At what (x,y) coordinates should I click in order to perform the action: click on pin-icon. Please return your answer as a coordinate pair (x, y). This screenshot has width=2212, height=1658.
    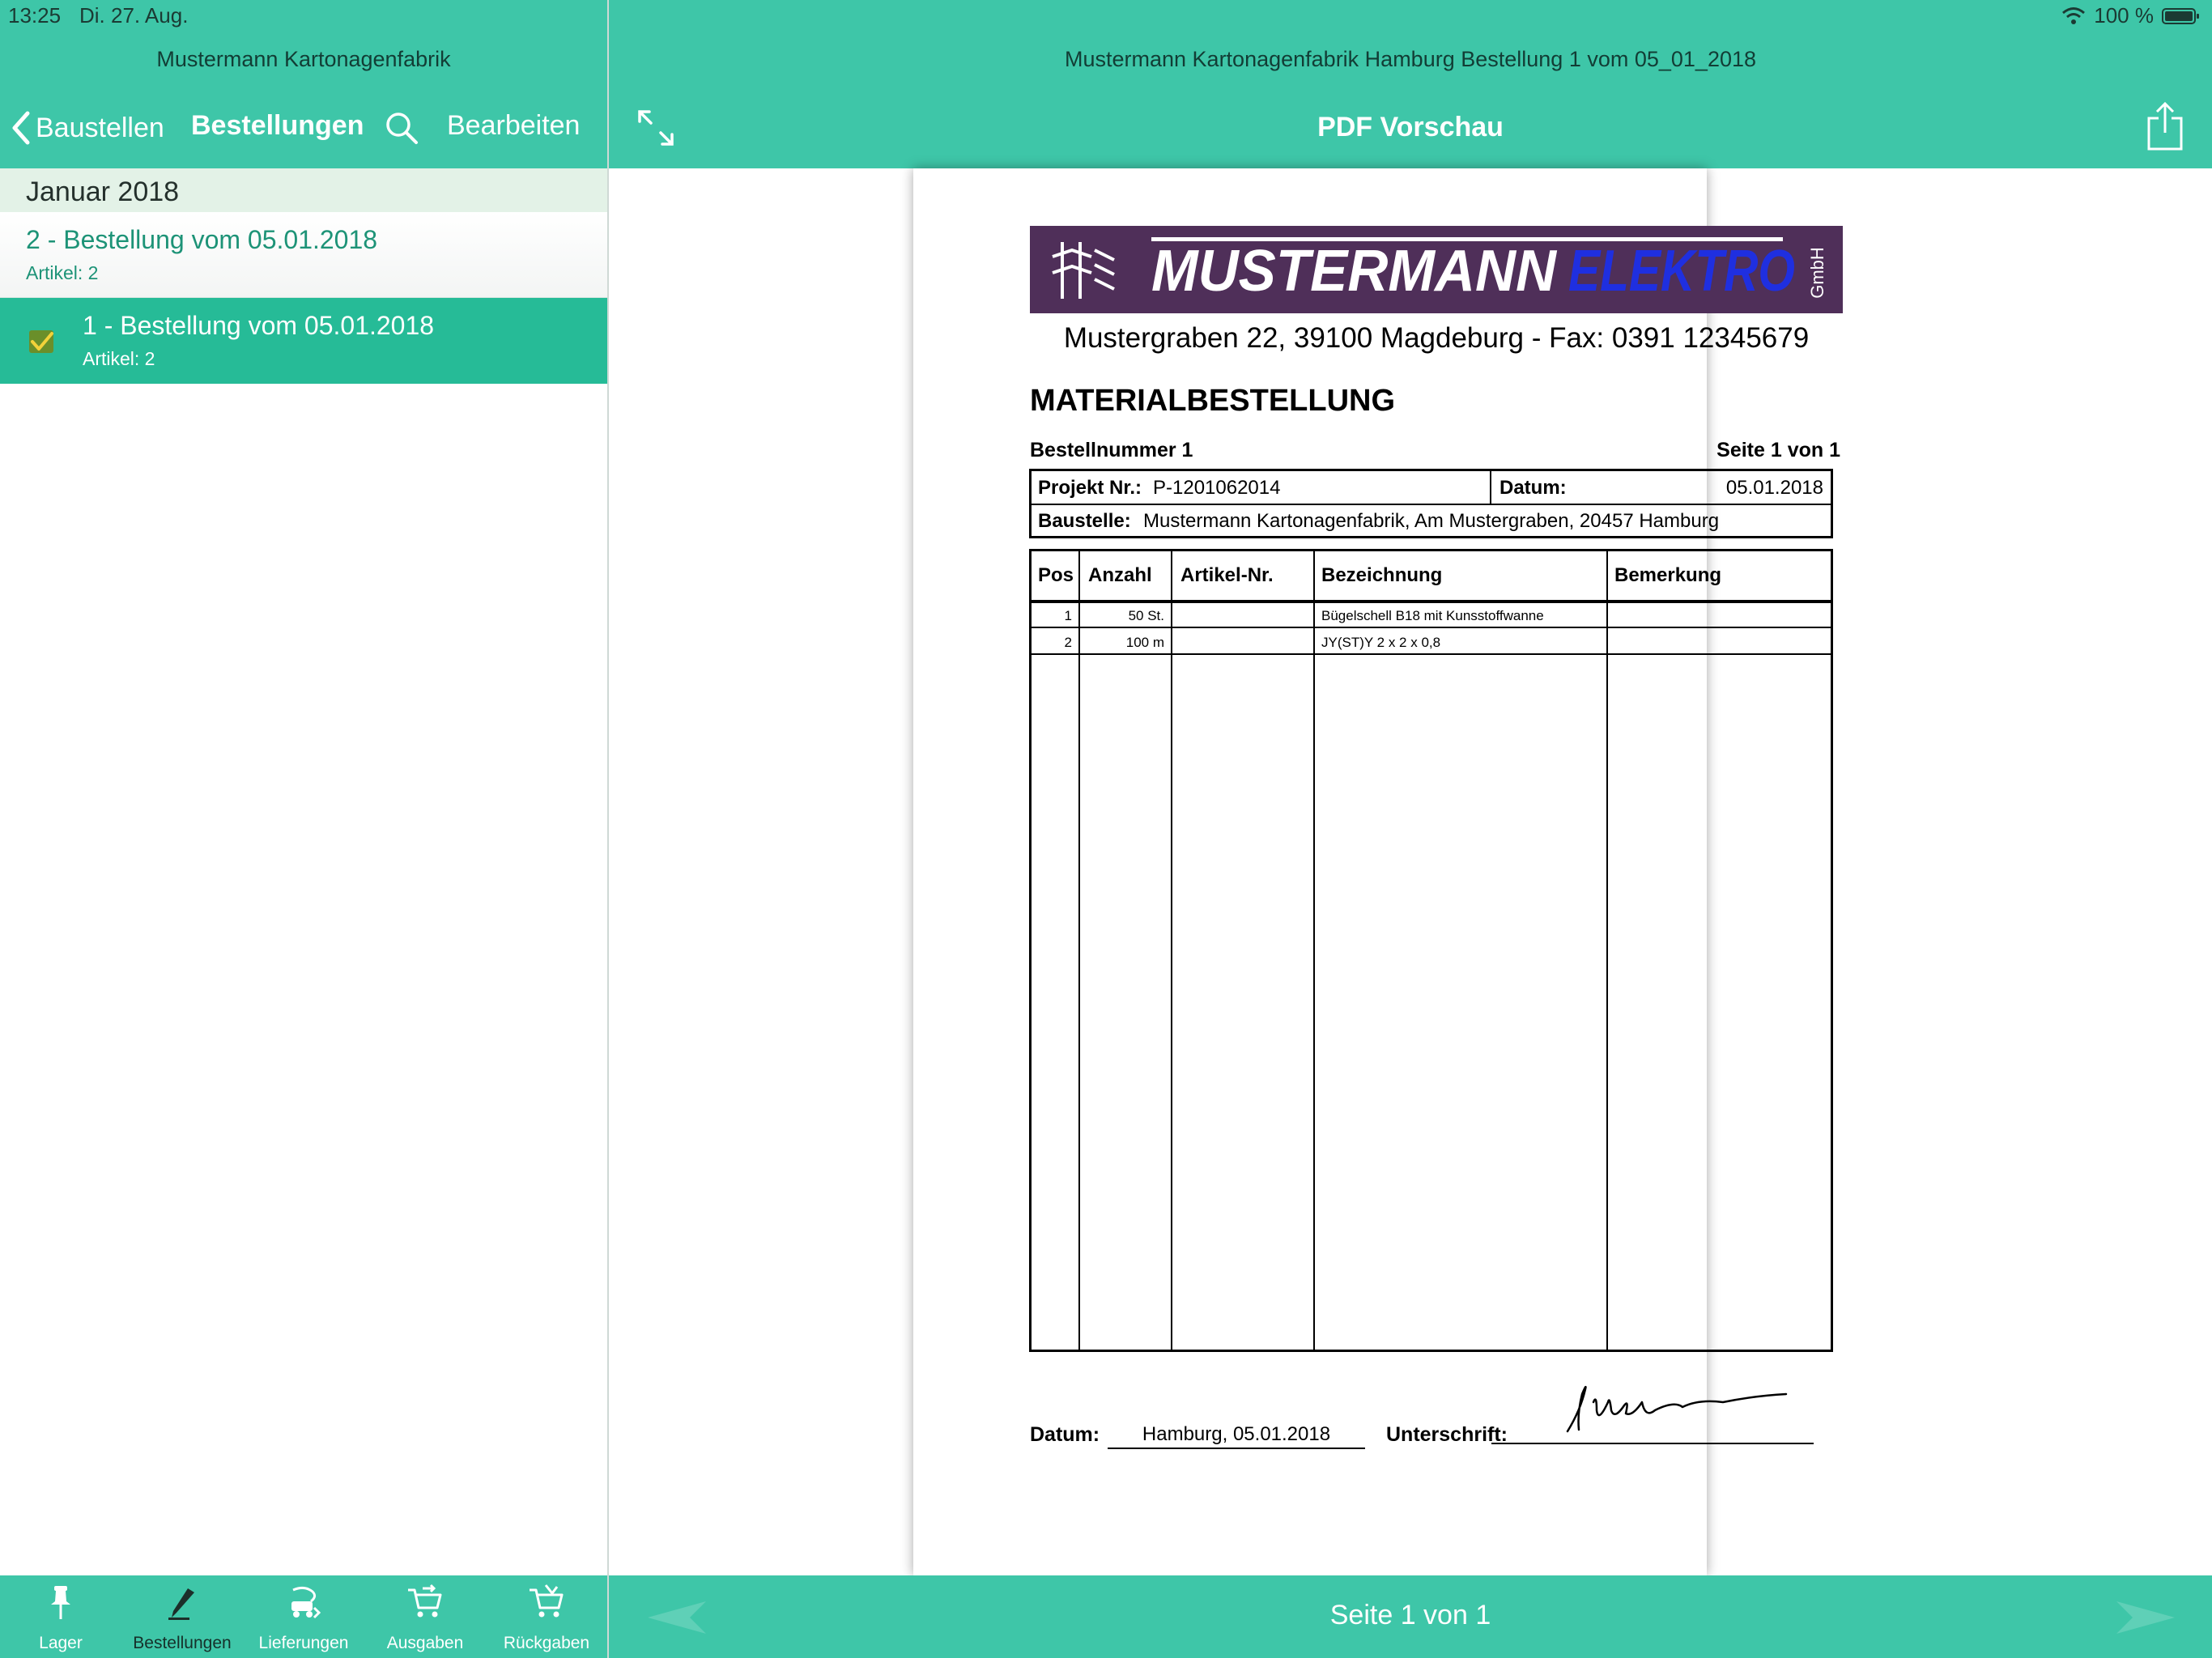
    Looking at the image, I should click on (61, 1602).